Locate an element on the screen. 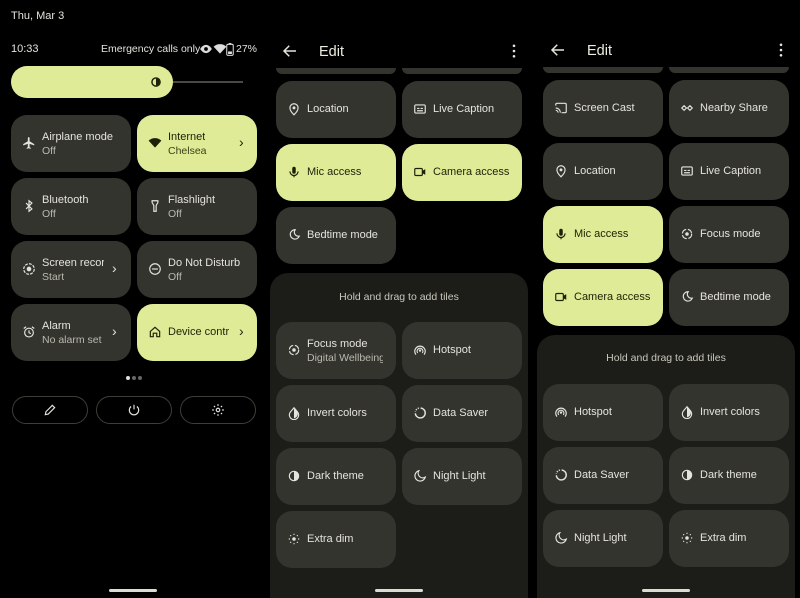 The image size is (800, 598). tile-screen-record: Screen recor Start › is located at coordinates (71, 269).